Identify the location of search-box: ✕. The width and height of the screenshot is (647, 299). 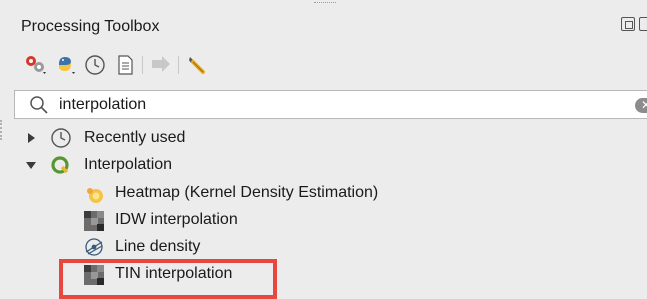
(330, 104).